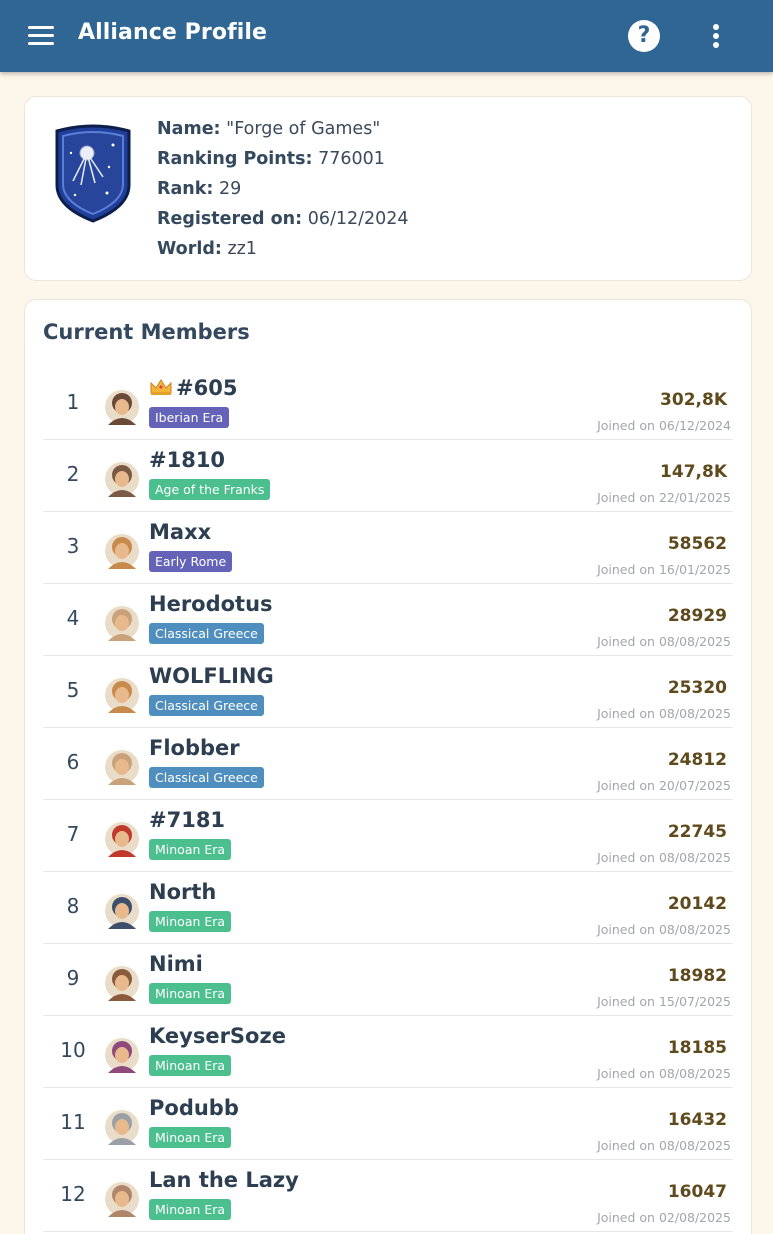  I want to click on alliance-rank: Rank: 29, so click(199, 189).